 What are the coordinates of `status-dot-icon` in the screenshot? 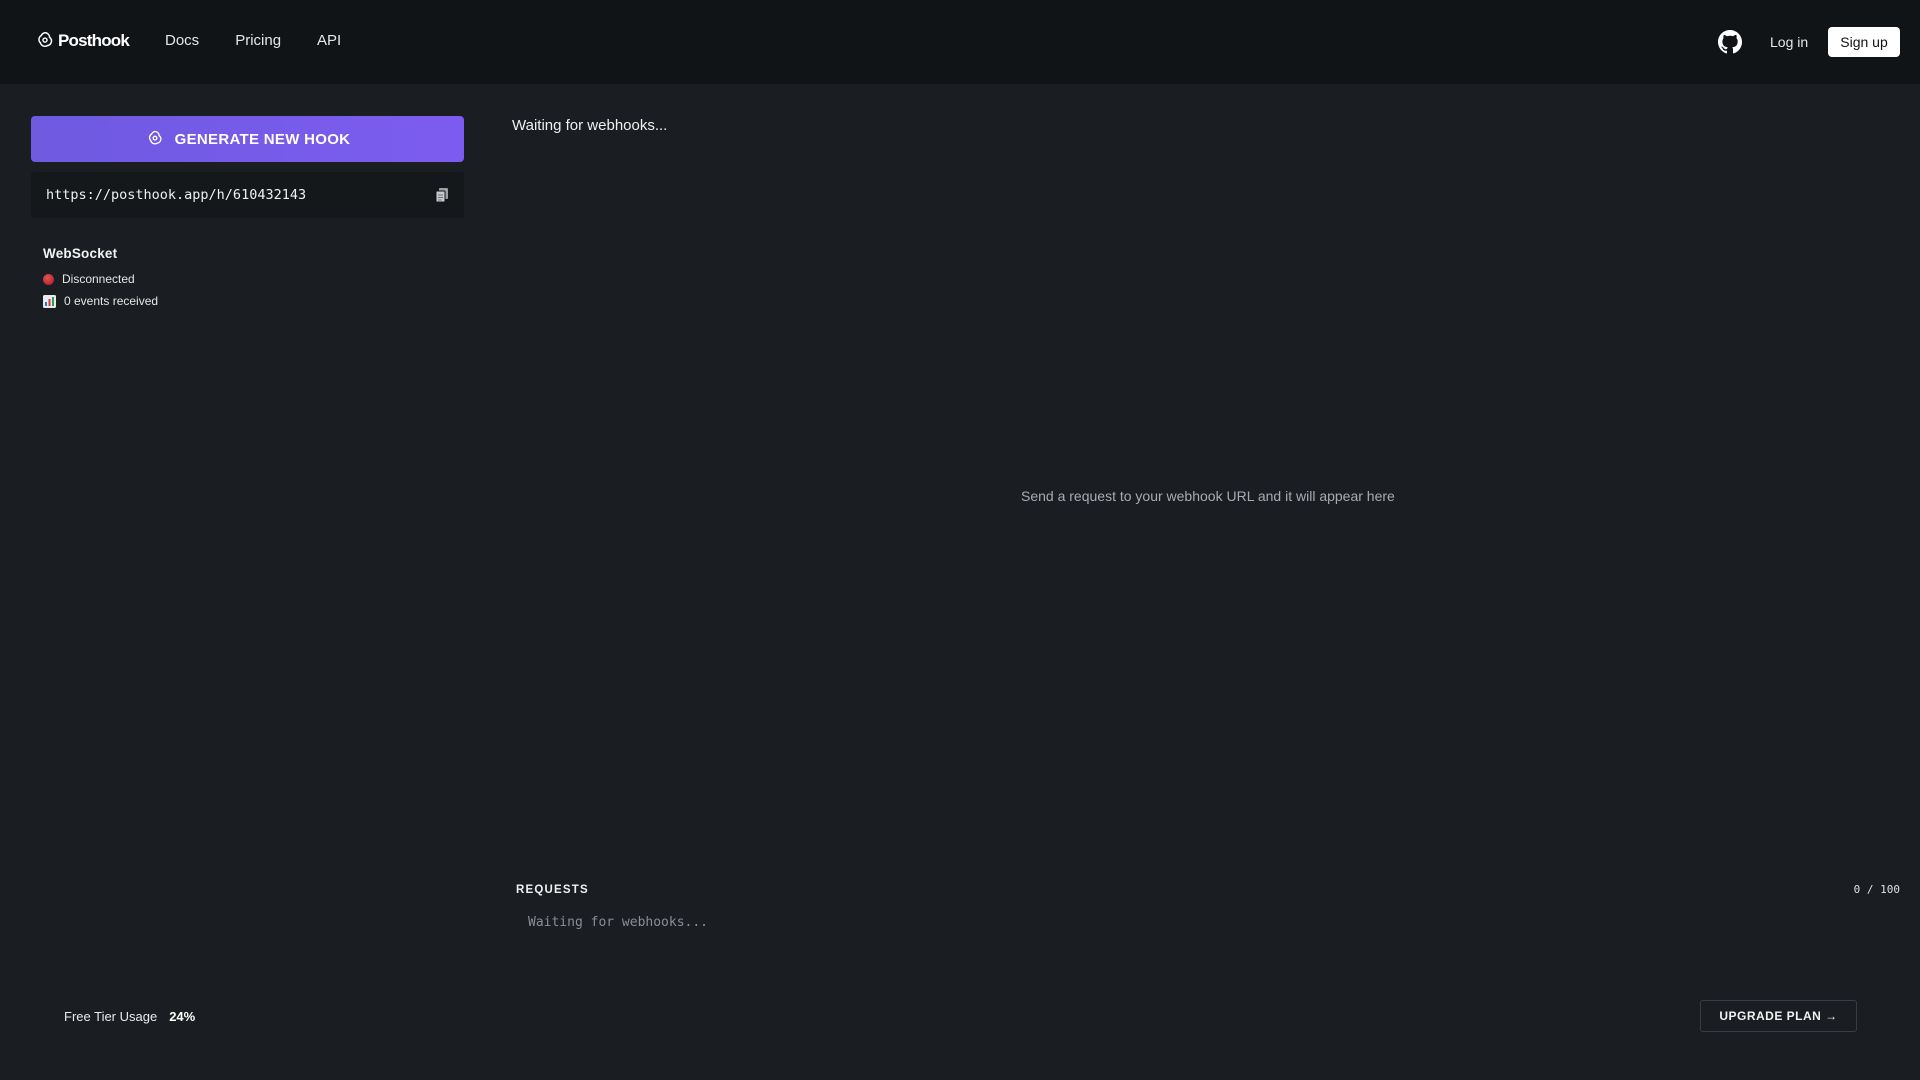 It's located at (48, 279).